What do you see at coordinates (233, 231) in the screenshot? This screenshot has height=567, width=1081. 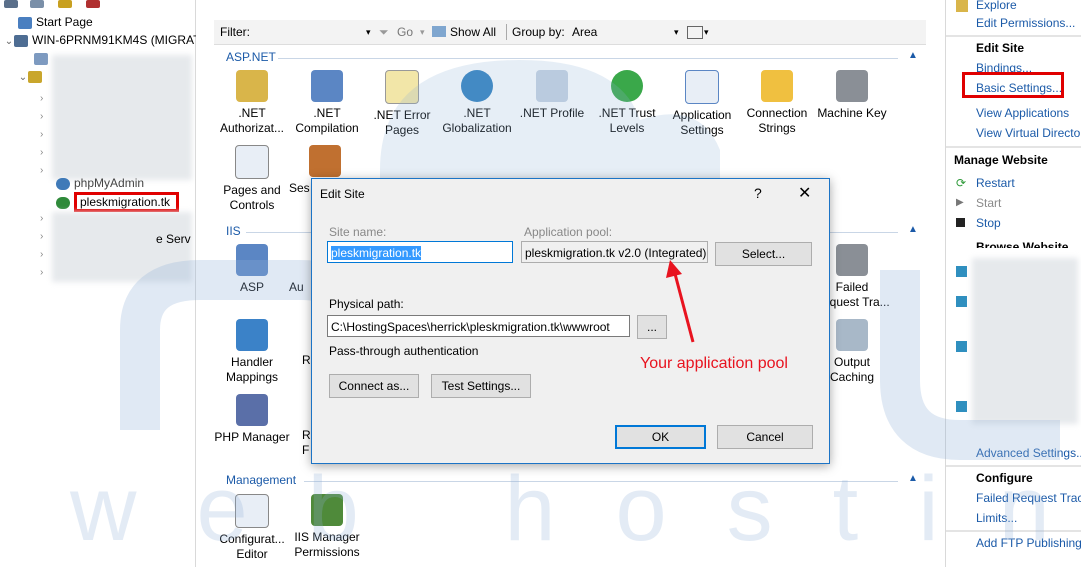 I see `section-iis-header: IIS` at bounding box center [233, 231].